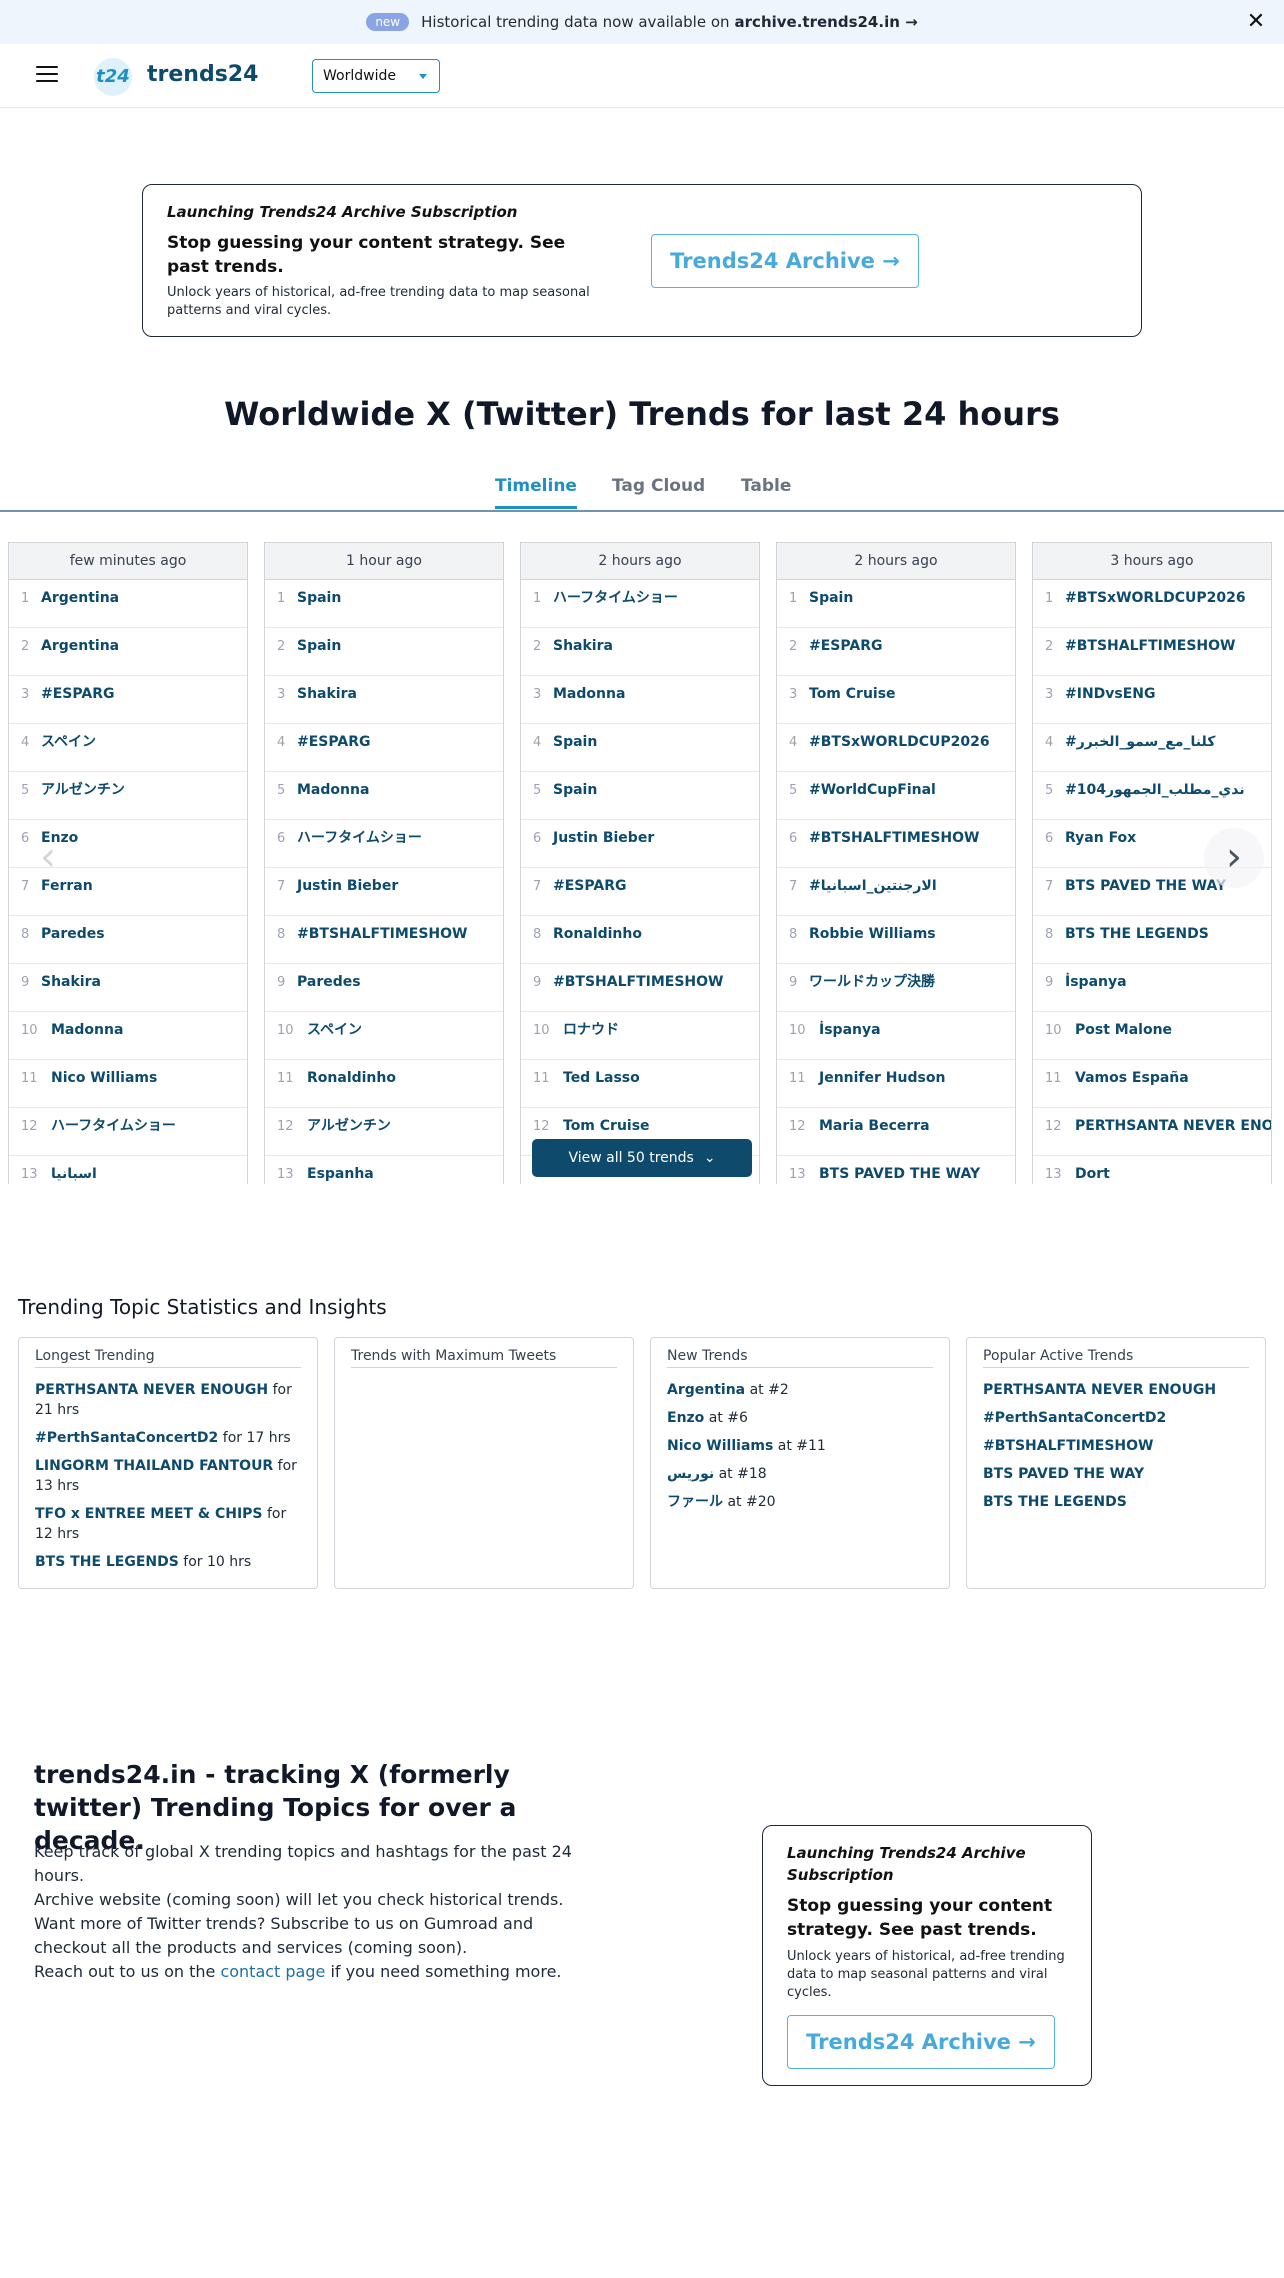 This screenshot has width=1284, height=2278. I want to click on trend-link: ロナウド, so click(591, 1030).